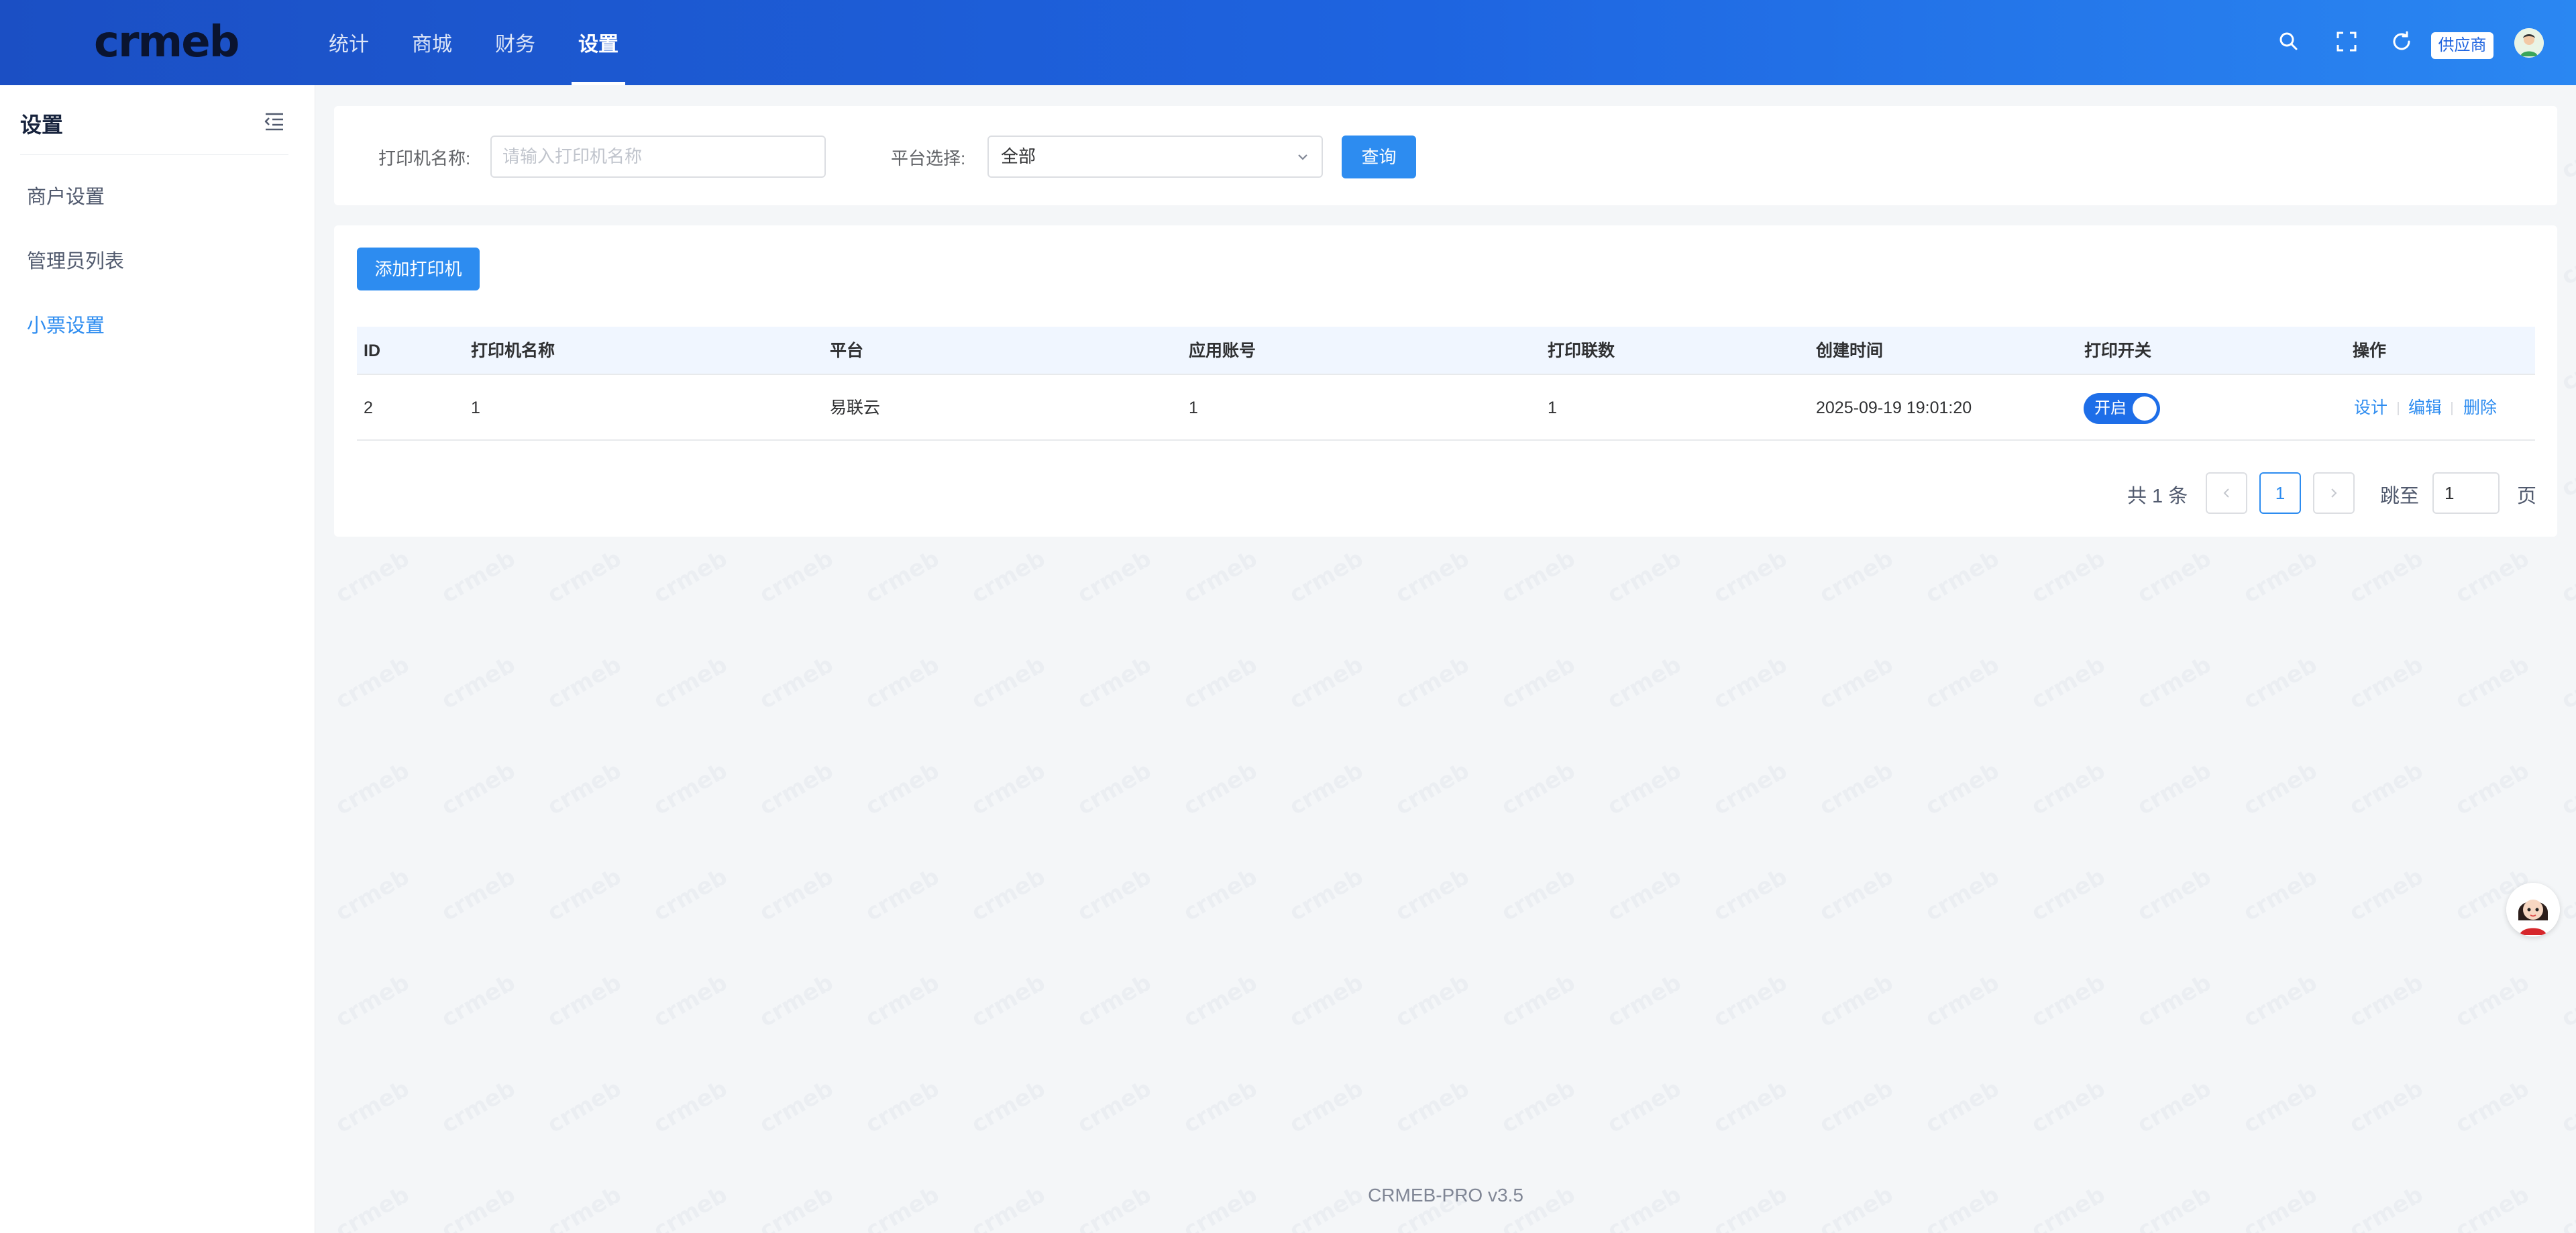  What do you see at coordinates (66, 195) in the screenshot?
I see `sidebar-item-merchant-settings: 商户设置` at bounding box center [66, 195].